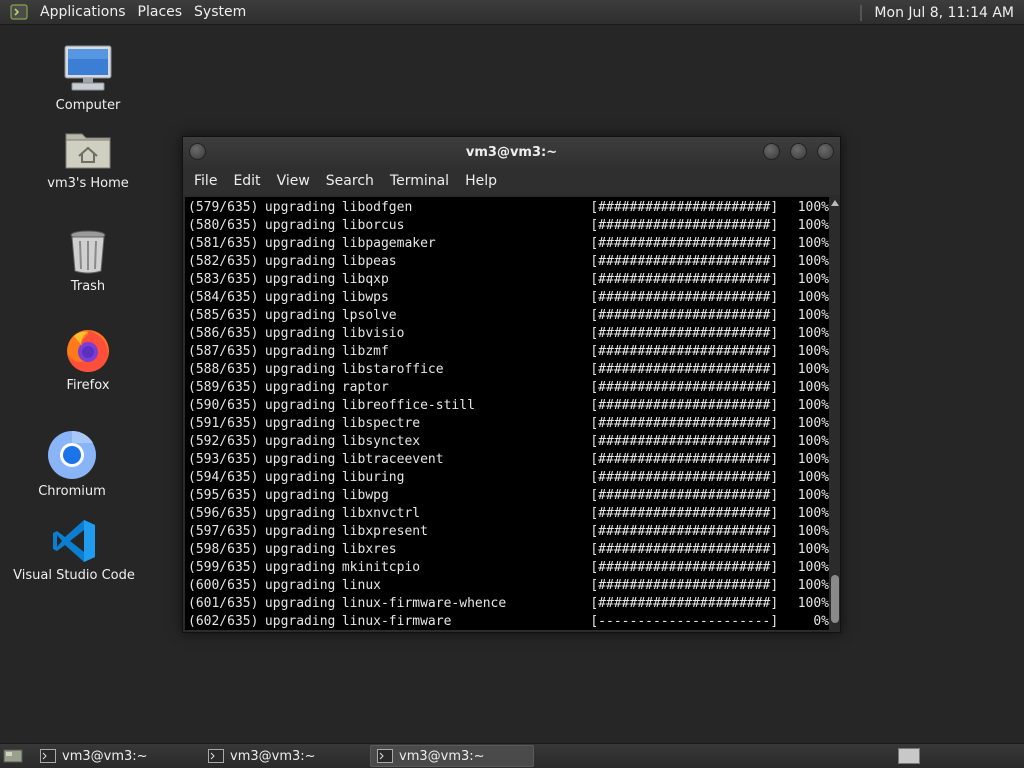 The image size is (1024, 768). I want to click on minimize-button, so click(771, 151).